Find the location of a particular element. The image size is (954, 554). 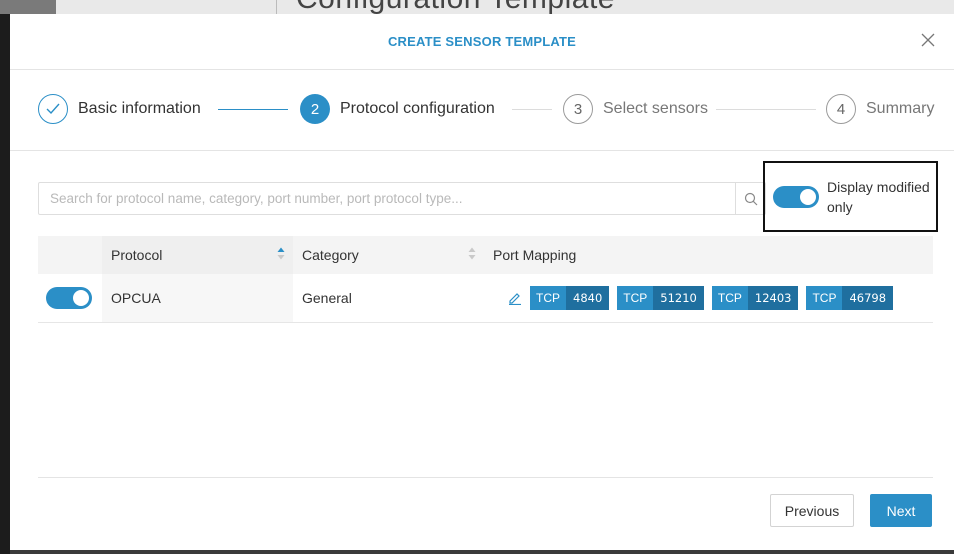

protocol-name: OPCUA is located at coordinates (136, 298).